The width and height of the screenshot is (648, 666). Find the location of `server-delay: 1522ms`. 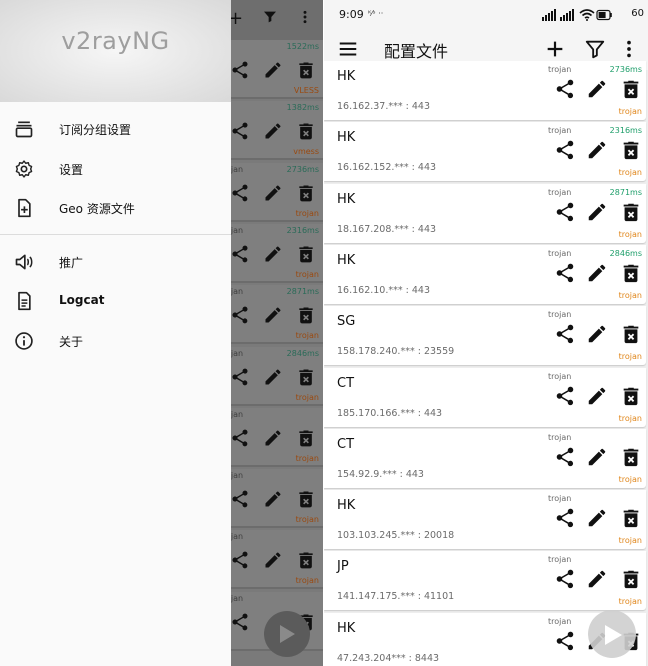

server-delay: 1522ms is located at coordinates (302, 46).